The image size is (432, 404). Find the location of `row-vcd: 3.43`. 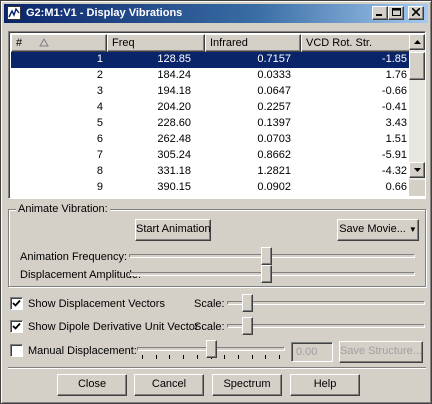

row-vcd: 3.43 is located at coordinates (396, 123).